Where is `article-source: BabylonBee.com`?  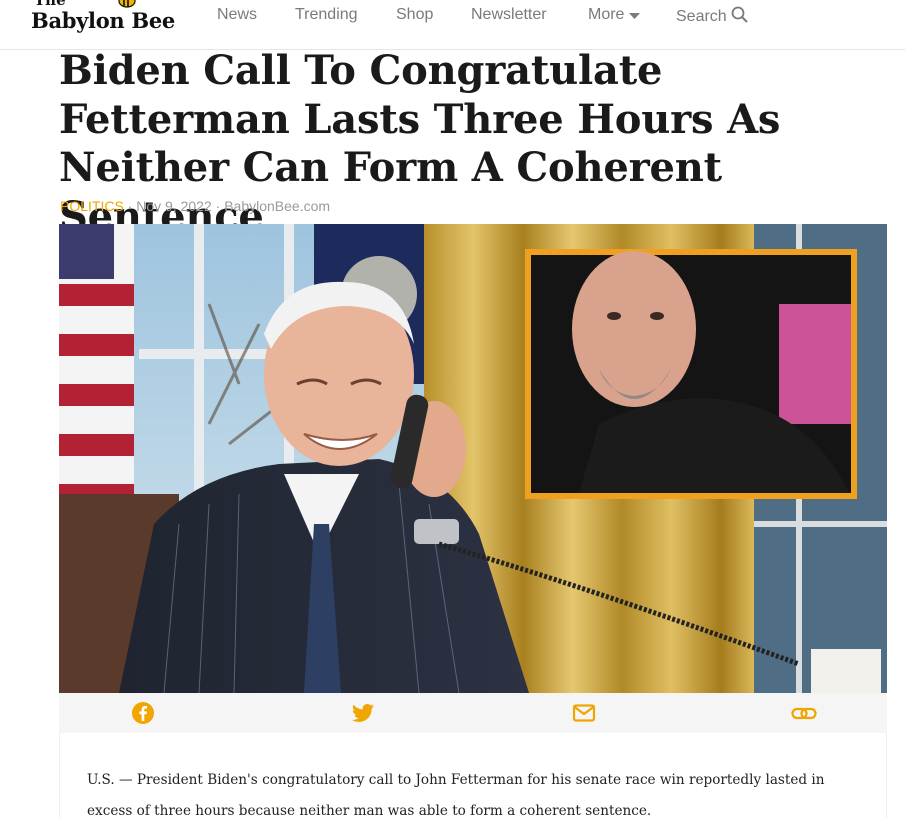 article-source: BabylonBee.com is located at coordinates (277, 206).